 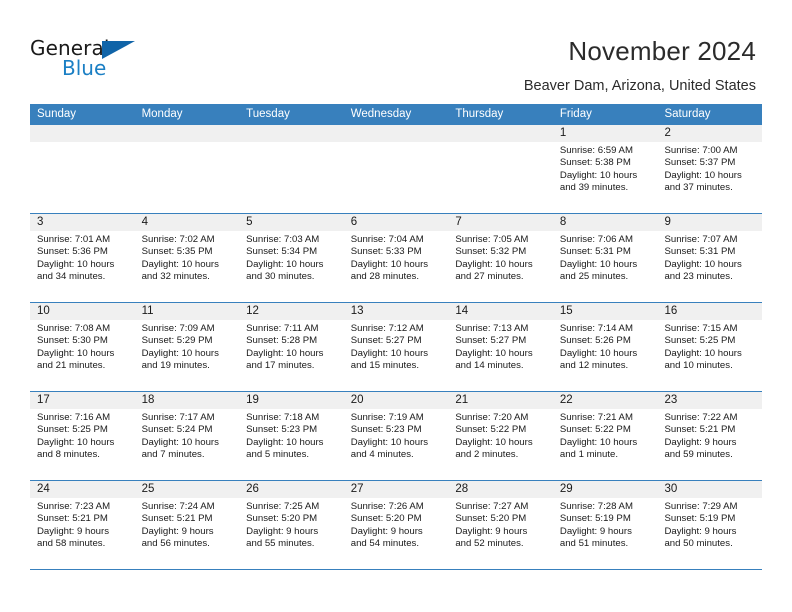 What do you see at coordinates (280, 276) in the screenshot?
I see `day-daylight2-text: and 30 minutes.` at bounding box center [280, 276].